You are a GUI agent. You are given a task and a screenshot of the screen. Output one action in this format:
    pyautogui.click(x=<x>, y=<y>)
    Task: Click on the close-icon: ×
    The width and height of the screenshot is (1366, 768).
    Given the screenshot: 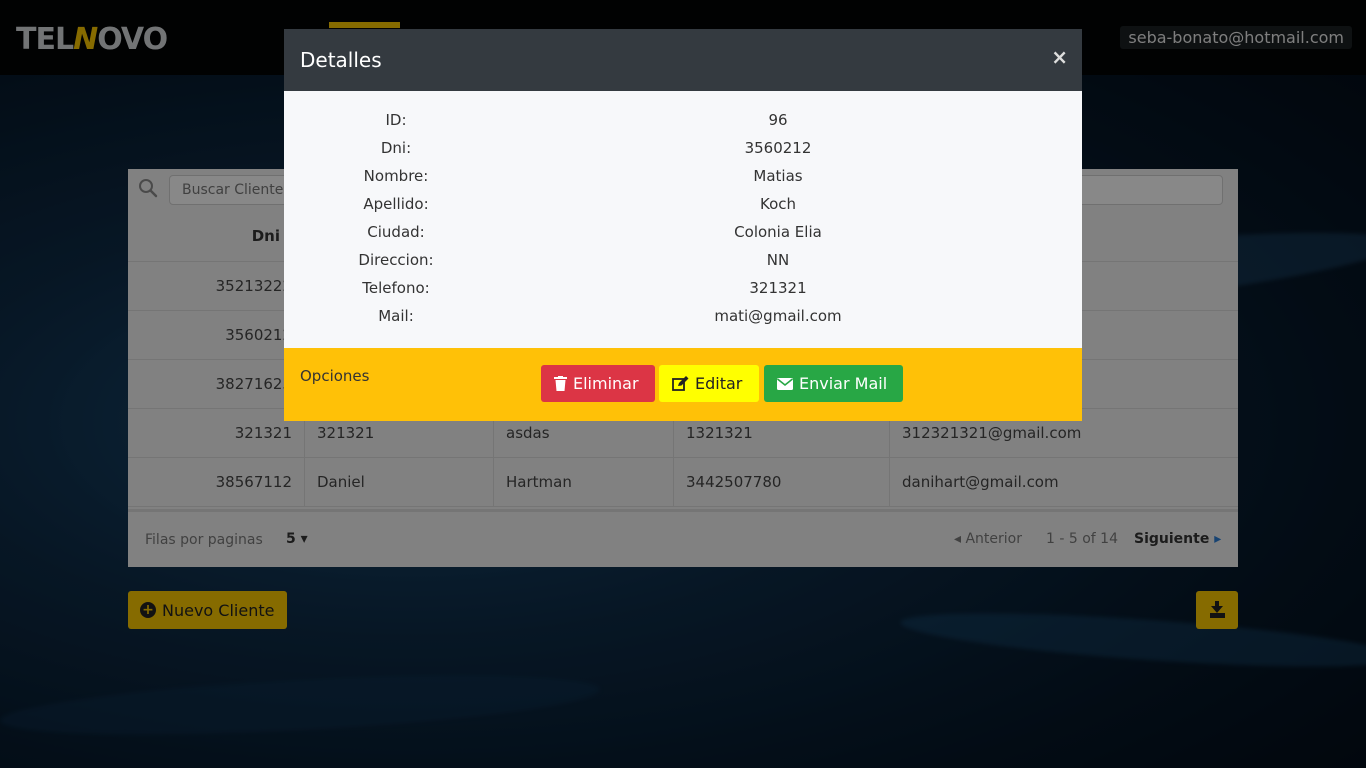 What is the action you would take?
    pyautogui.click(x=1059, y=57)
    